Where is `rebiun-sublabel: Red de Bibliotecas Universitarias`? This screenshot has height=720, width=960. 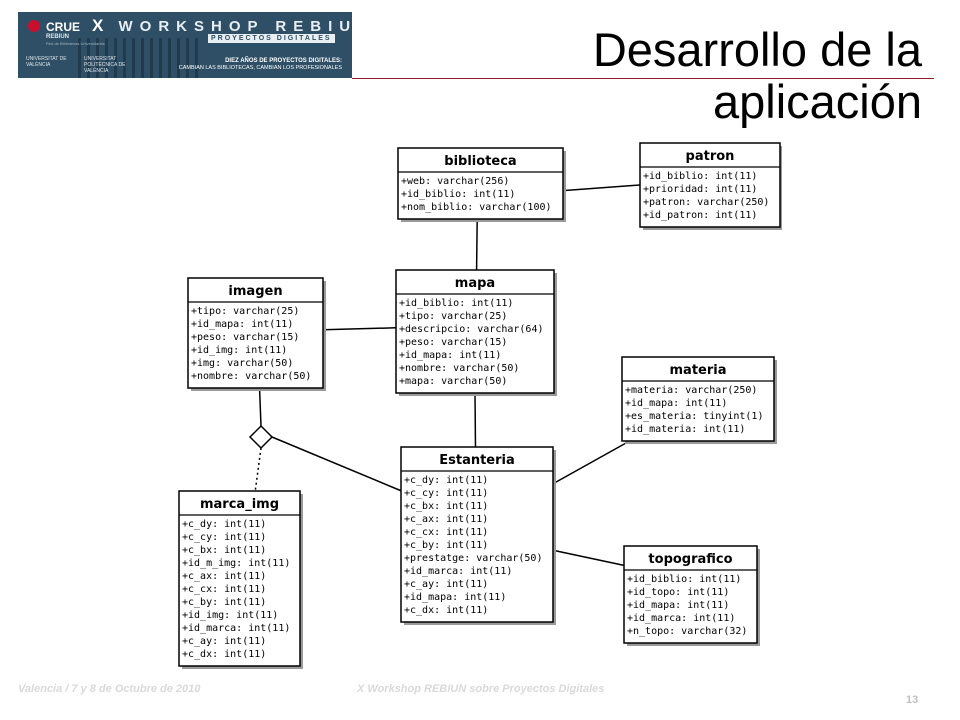 rebiun-sublabel: Red de Bibliotecas Universitarias is located at coordinates (75, 43).